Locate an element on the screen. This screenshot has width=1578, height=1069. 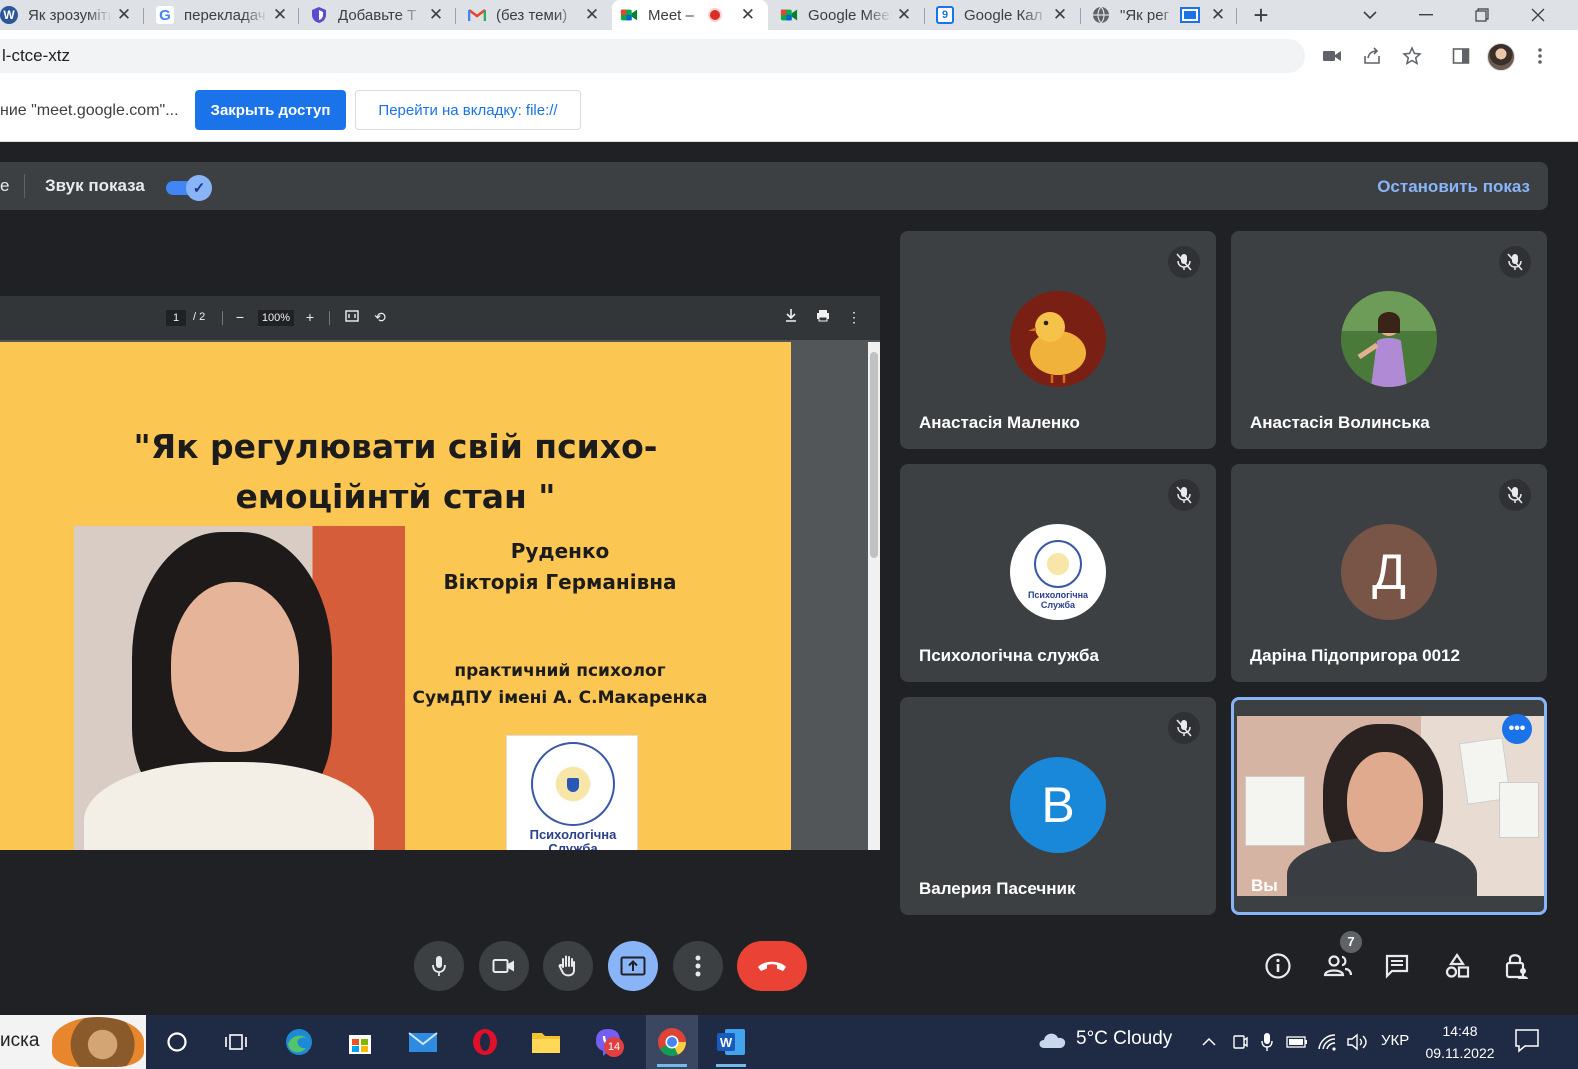
page-number-input: 1 is located at coordinates (176, 318).